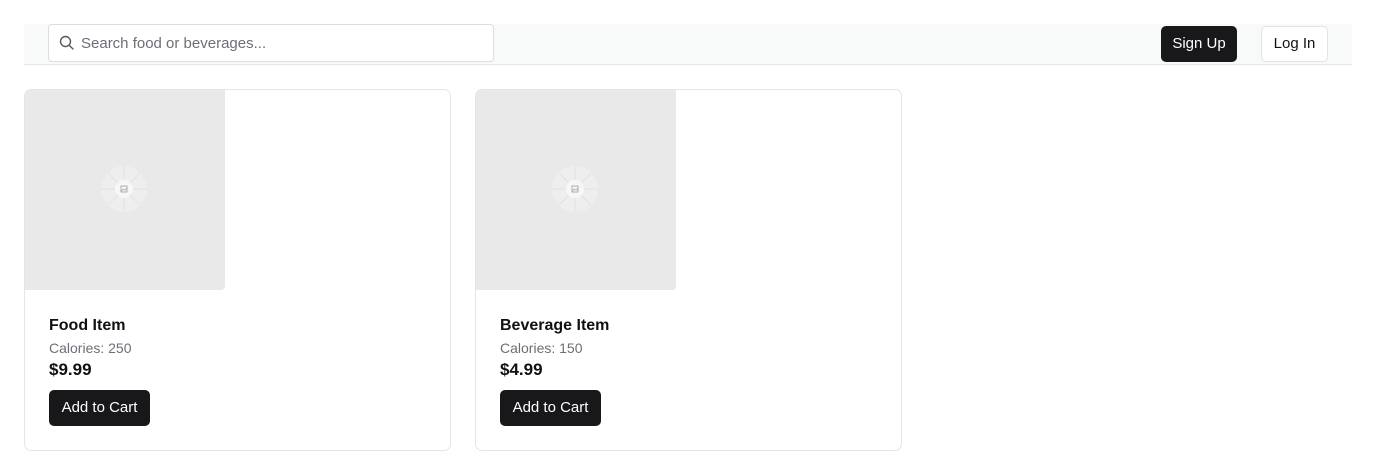 The width and height of the screenshot is (1376, 475). What do you see at coordinates (66, 42) in the screenshot?
I see `search-icon` at bounding box center [66, 42].